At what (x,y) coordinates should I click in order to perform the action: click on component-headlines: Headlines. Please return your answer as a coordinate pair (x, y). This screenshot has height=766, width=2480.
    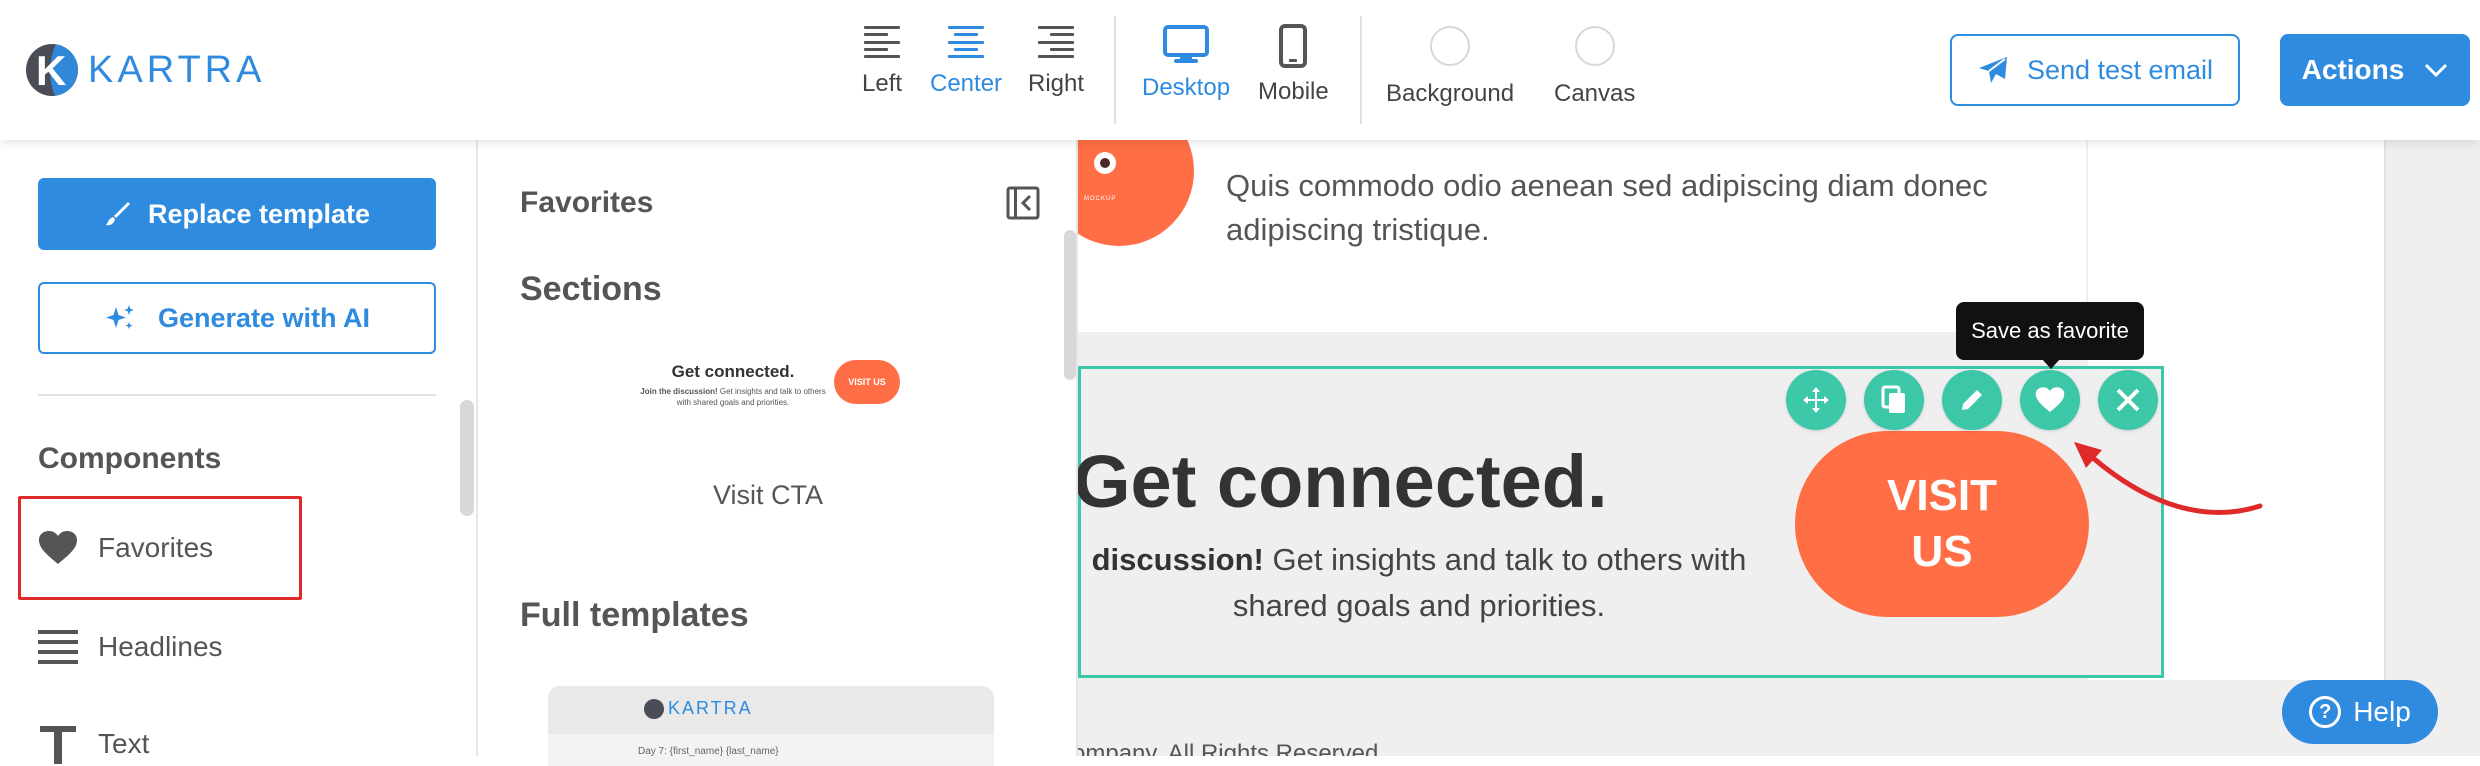
    Looking at the image, I should click on (130, 647).